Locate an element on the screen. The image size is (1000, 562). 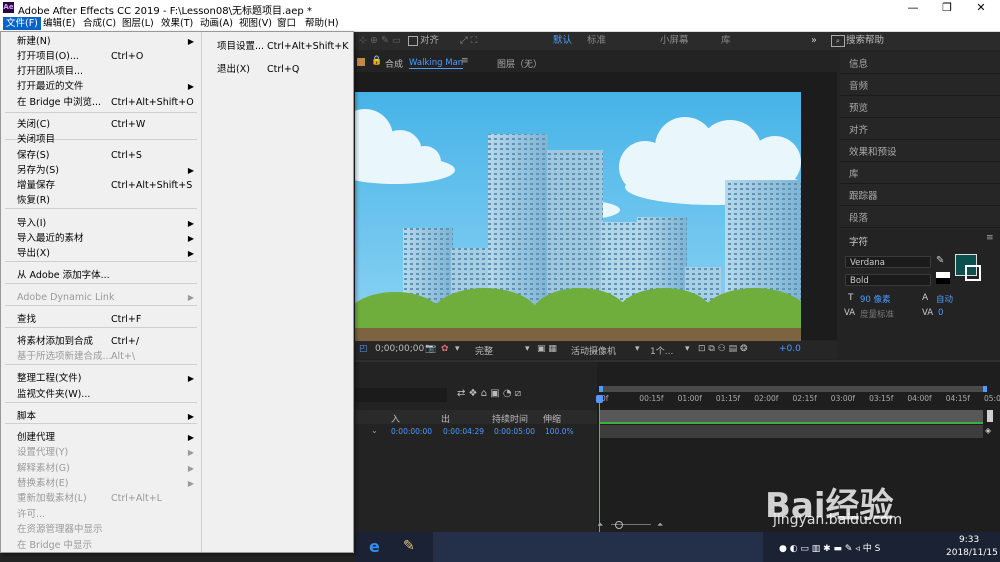
right-panel-item: 段落 is located at coordinates (858, 217).